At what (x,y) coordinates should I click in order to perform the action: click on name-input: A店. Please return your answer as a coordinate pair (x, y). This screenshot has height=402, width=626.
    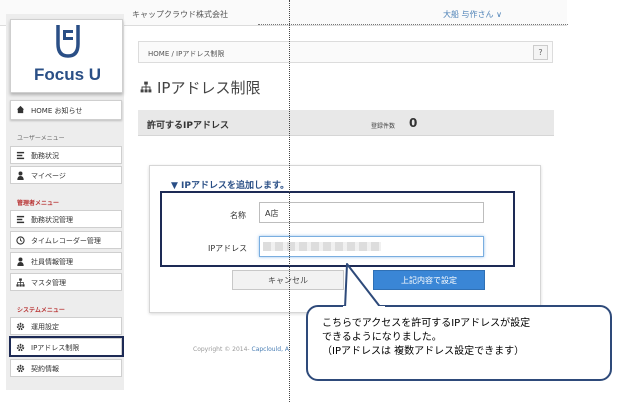
    Looking at the image, I should click on (371, 212).